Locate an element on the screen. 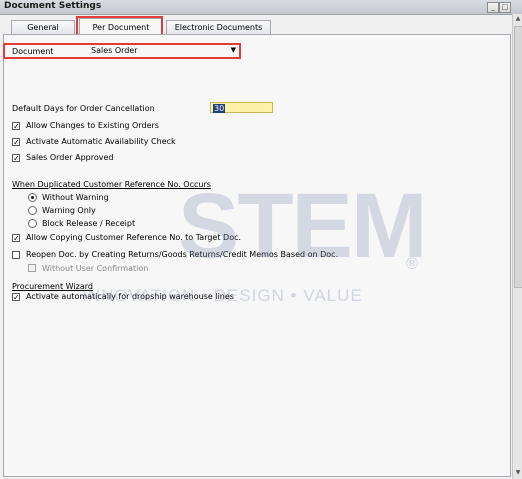  window-title: Document Settings is located at coordinates (53, 6).